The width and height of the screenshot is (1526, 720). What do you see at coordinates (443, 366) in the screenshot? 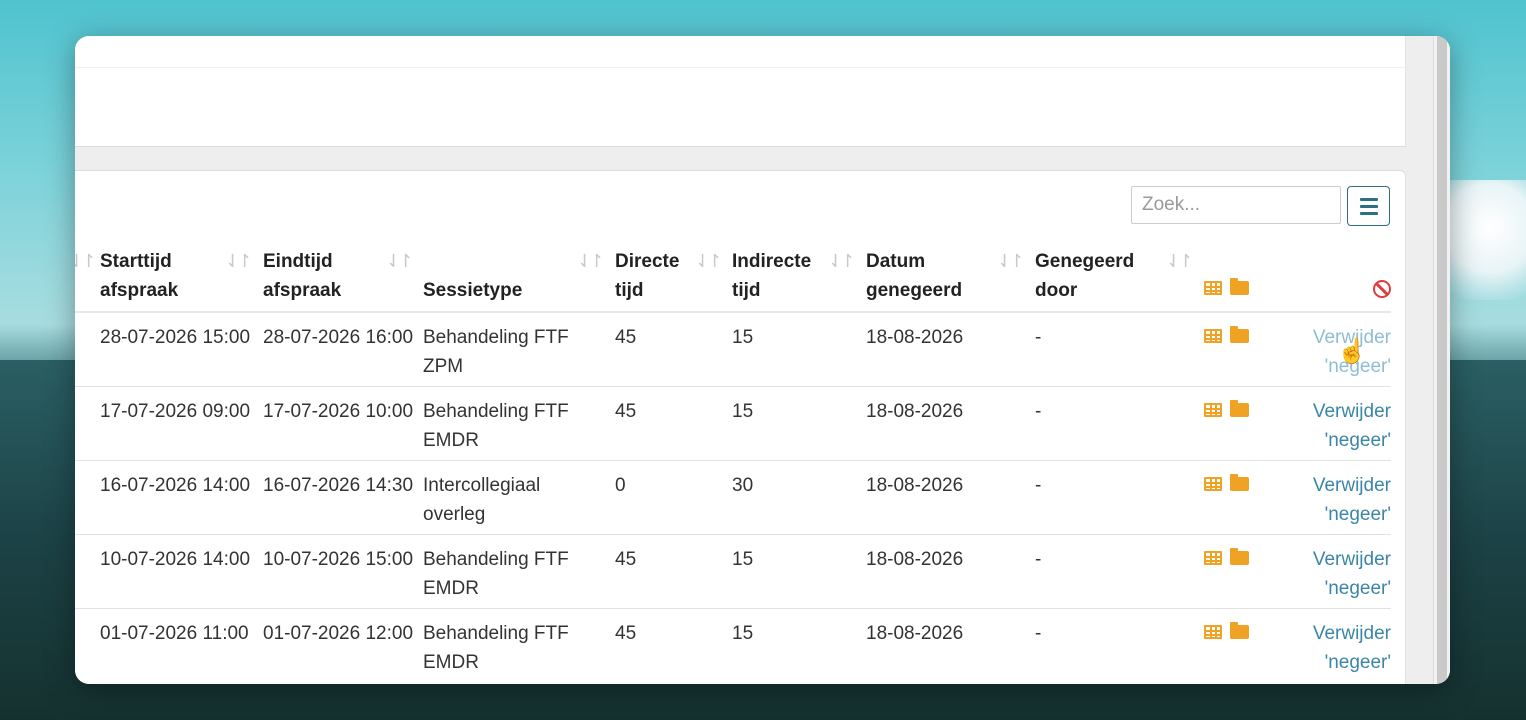
I see `sessietype-line: ZPM` at bounding box center [443, 366].